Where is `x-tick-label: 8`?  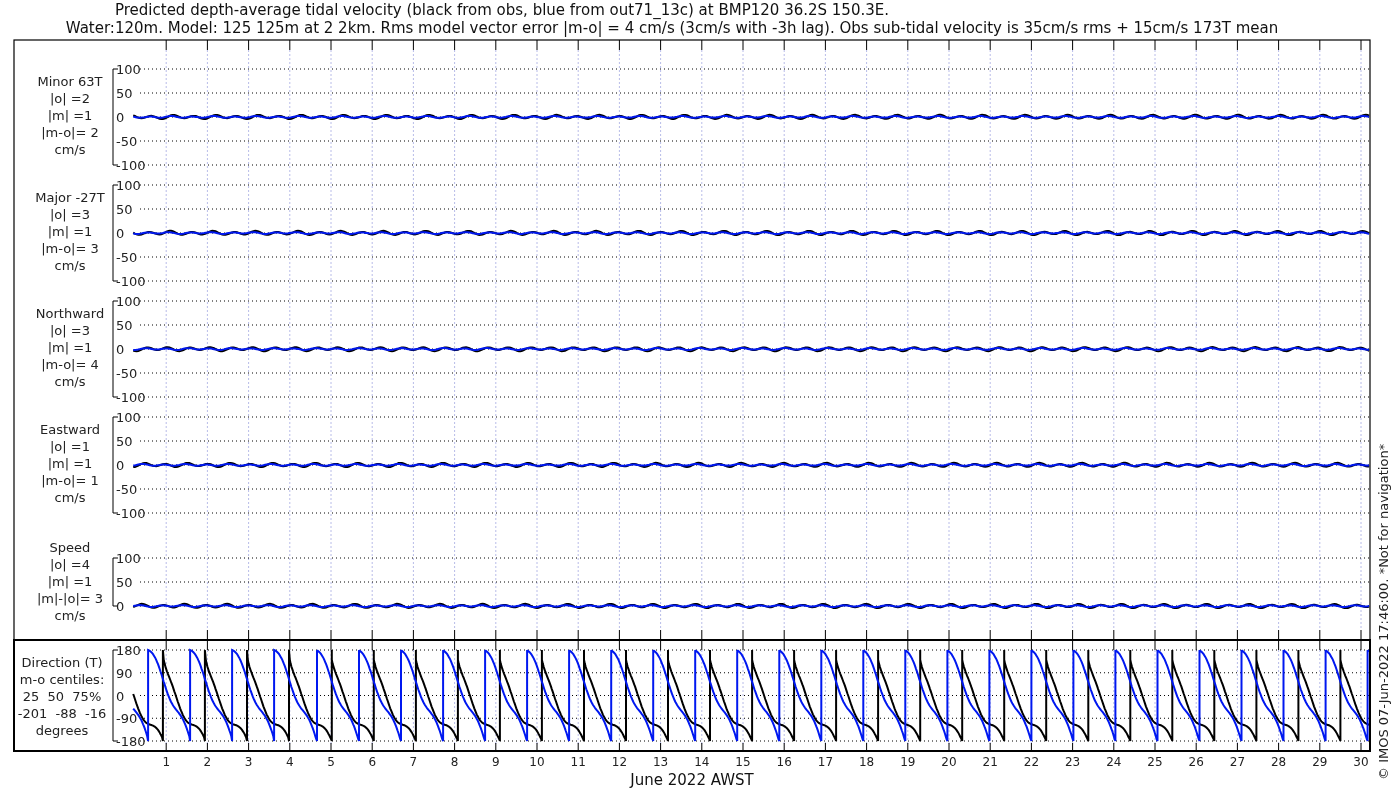 x-tick-label: 8 is located at coordinates (454, 762).